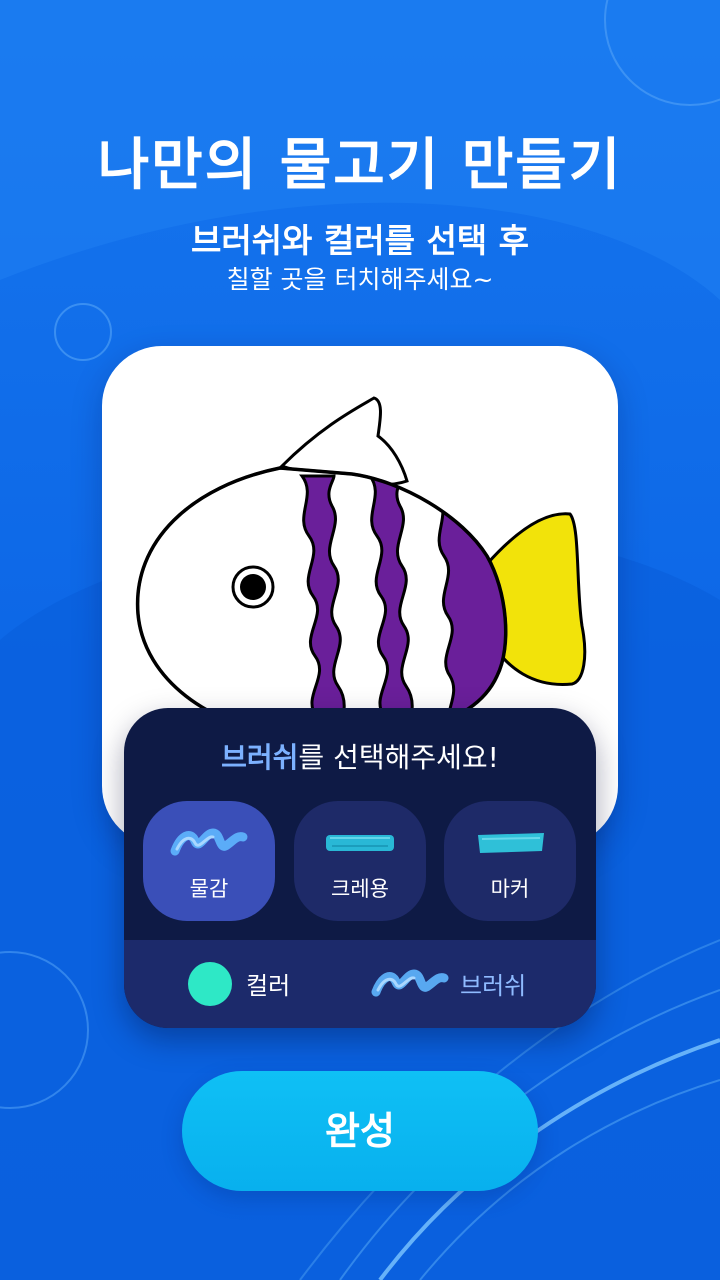 Image resolution: width=720 pixels, height=1280 pixels. What do you see at coordinates (209, 889) in the screenshot?
I see `brush-option-label: 물감` at bounding box center [209, 889].